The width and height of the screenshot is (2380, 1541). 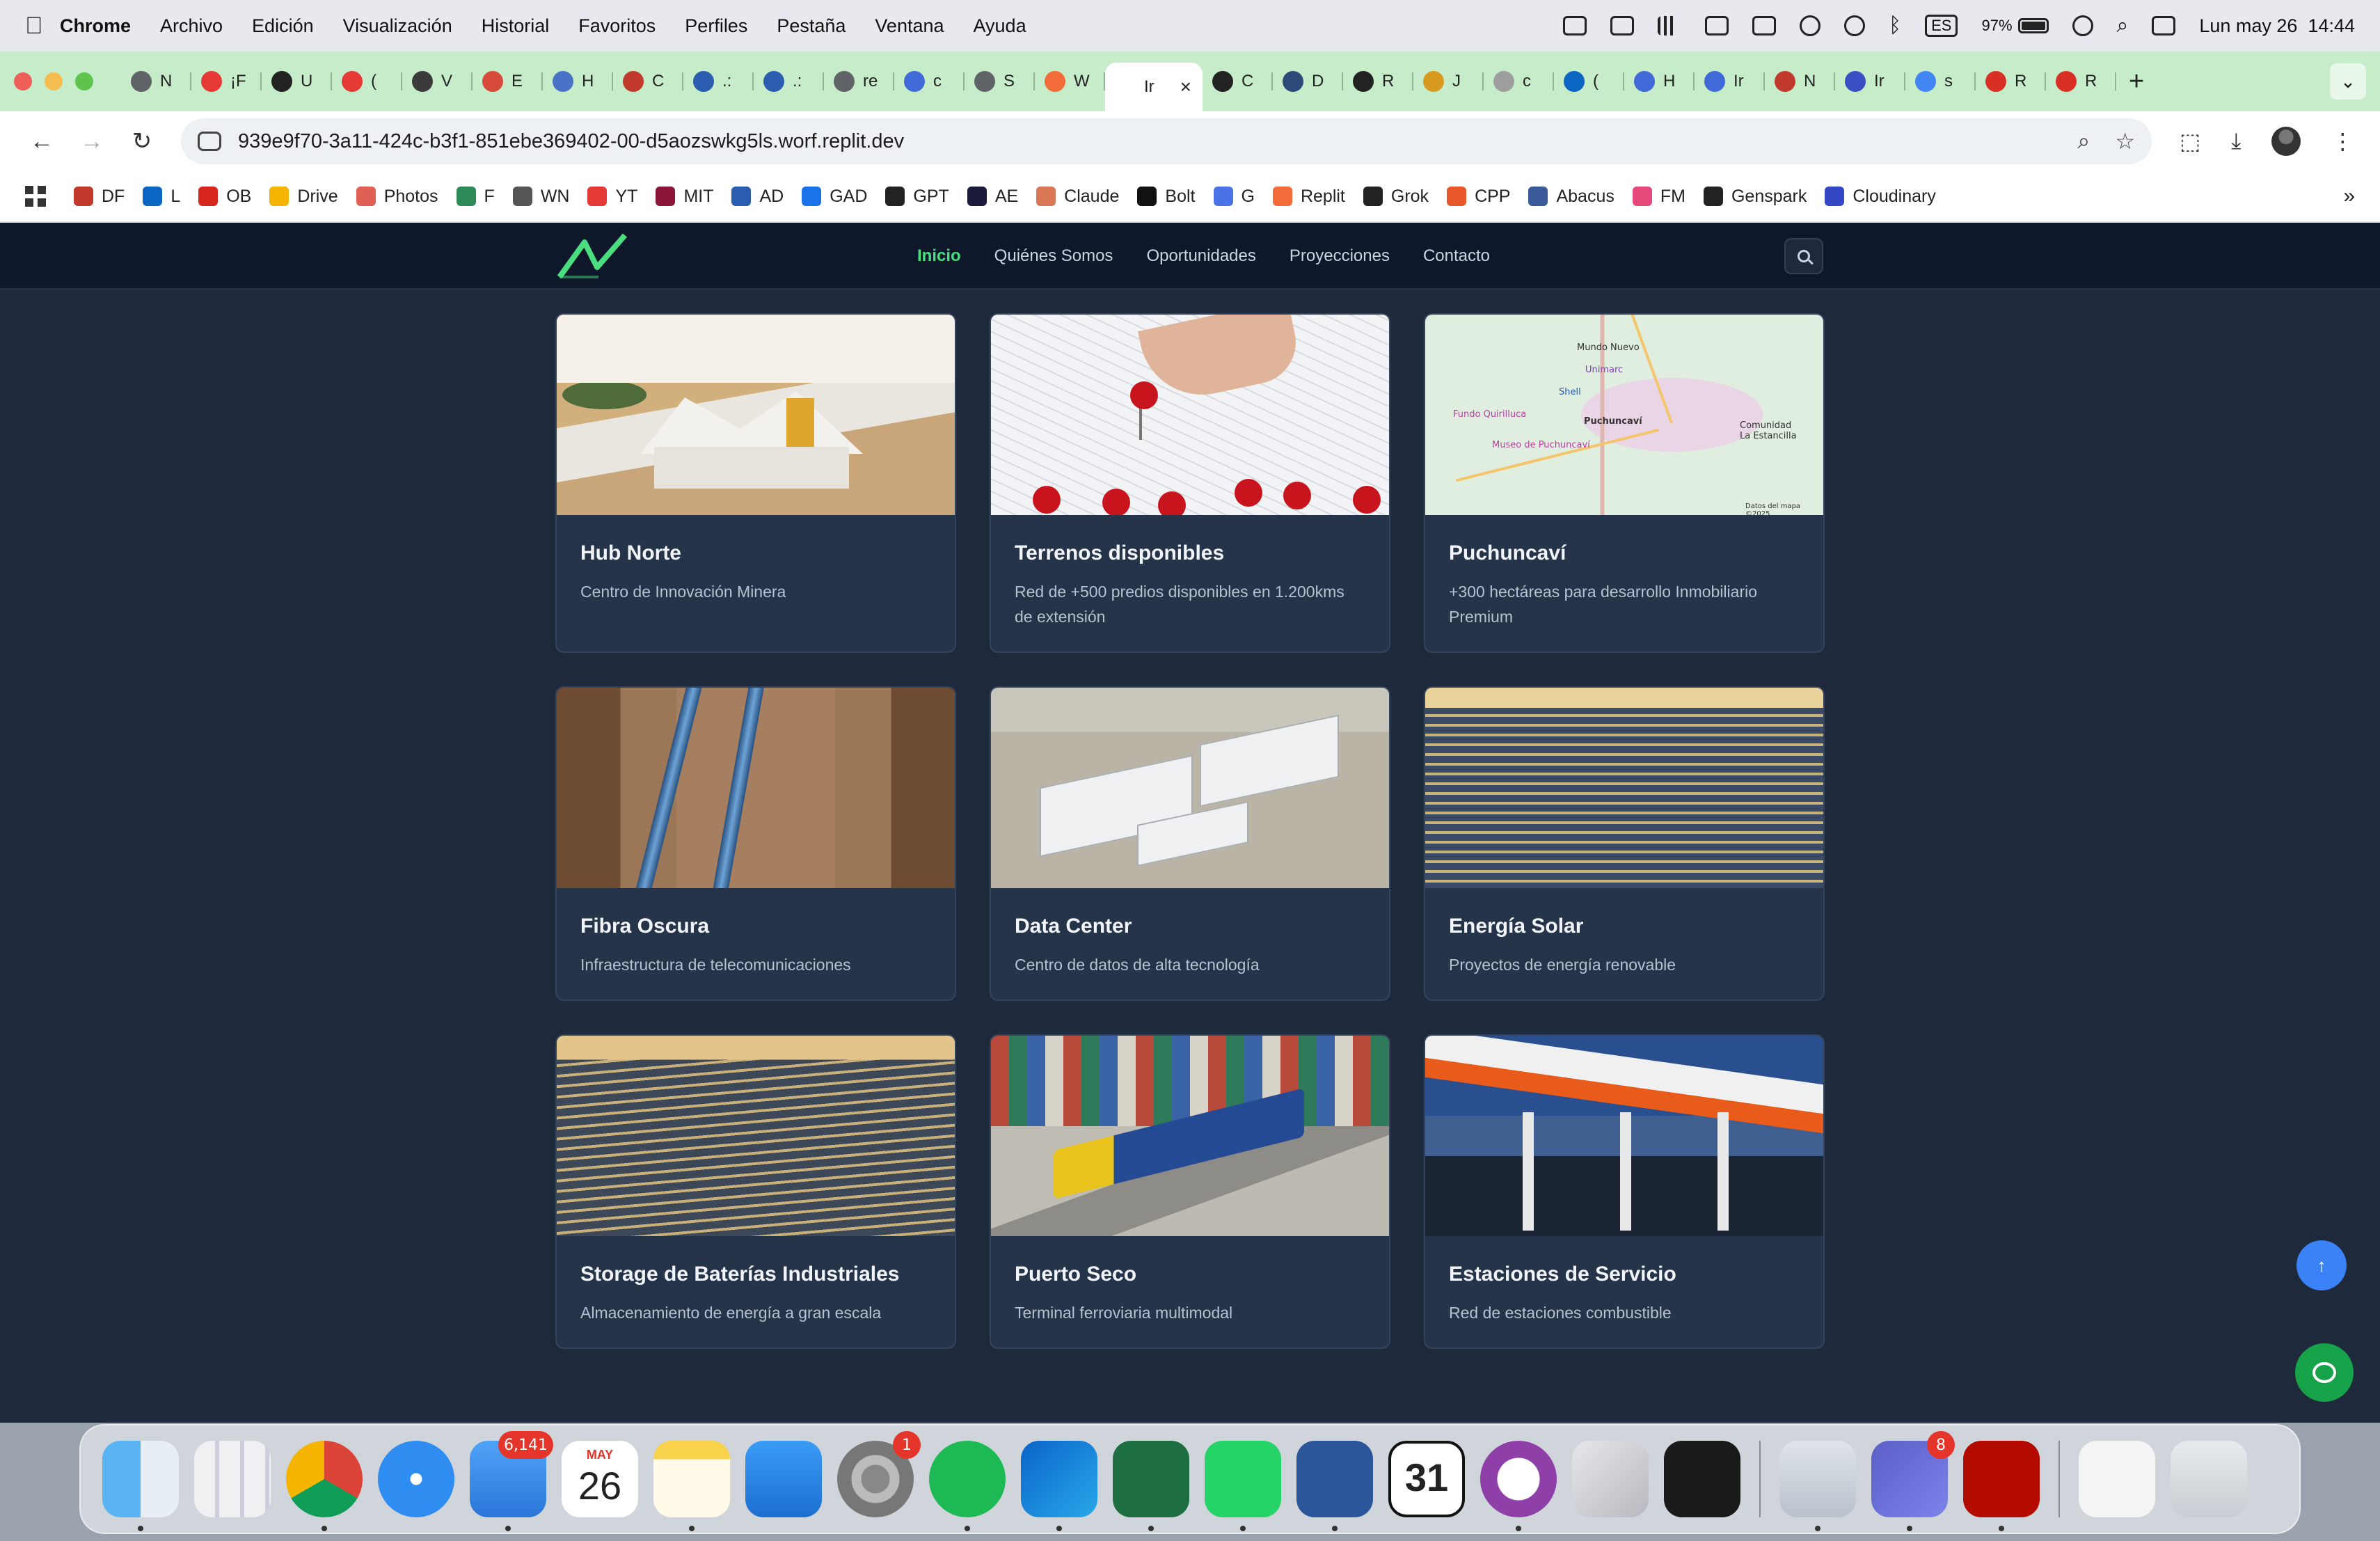 What do you see at coordinates (2349, 196) in the screenshot?
I see `more-bookmarks-chevron-icon: »` at bounding box center [2349, 196].